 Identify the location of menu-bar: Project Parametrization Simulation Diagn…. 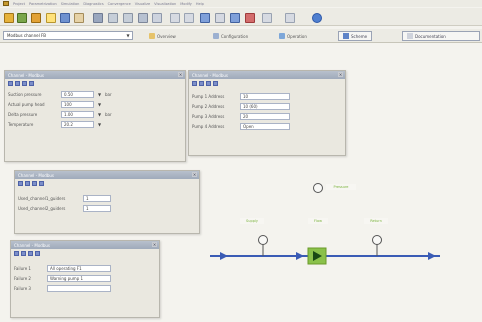
(241, 3).